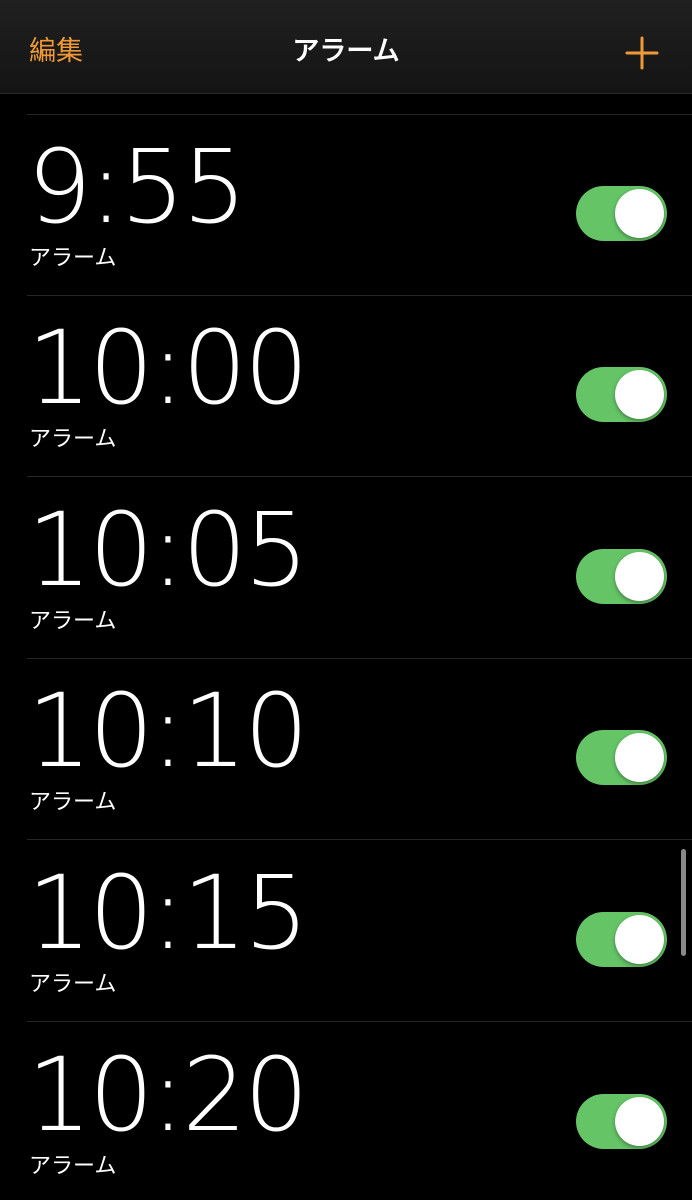  I want to click on alarm-time: 9:55, so click(137, 187).